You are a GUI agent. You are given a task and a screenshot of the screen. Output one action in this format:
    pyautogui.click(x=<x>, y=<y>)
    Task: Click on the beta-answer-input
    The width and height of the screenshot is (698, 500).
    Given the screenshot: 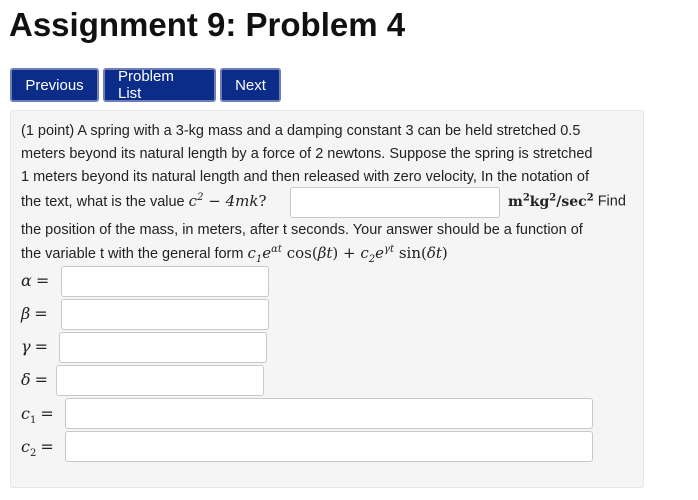 What is the action you would take?
    pyautogui.click(x=165, y=314)
    